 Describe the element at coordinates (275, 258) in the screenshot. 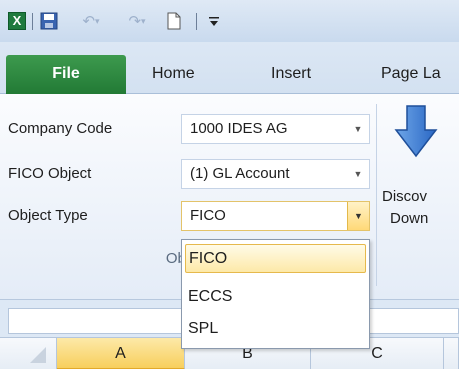

I see `dropdown-option-fico: FICO` at that location.